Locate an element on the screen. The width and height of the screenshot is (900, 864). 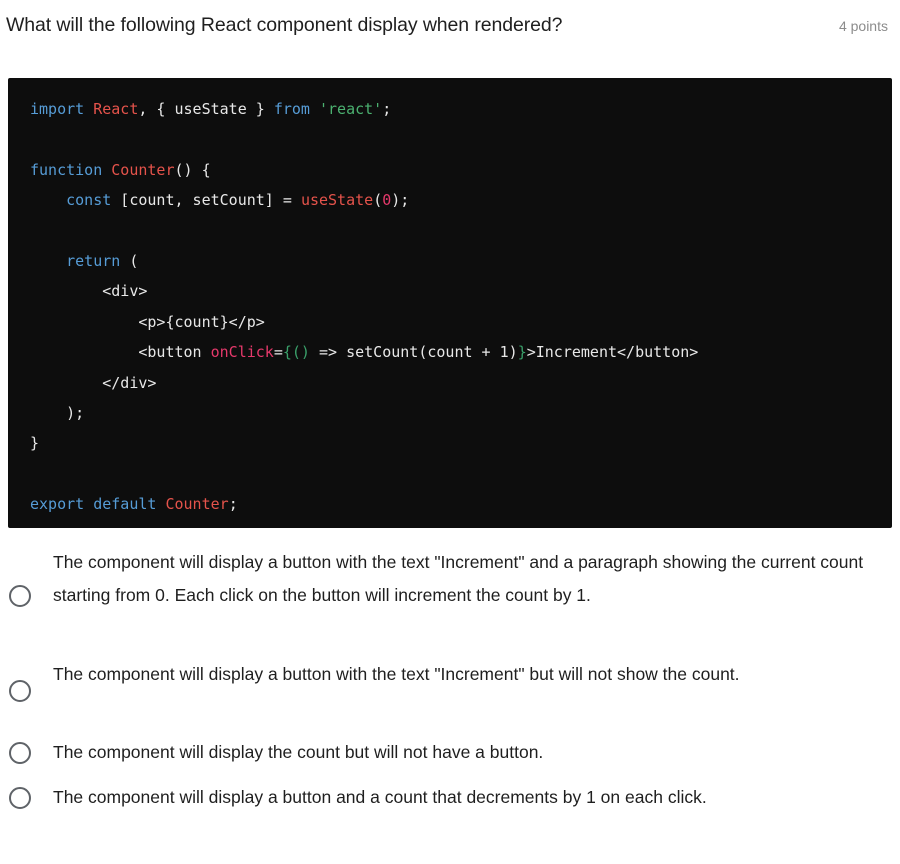
code-token-func-close: } is located at coordinates (35, 443).